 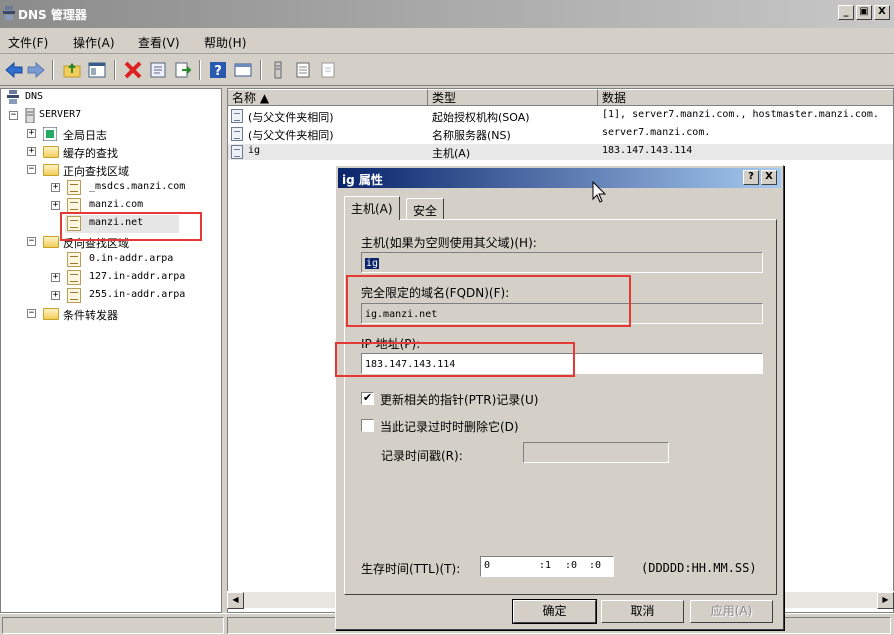 What do you see at coordinates (118, 314) in the screenshot?
I see `tree-node-conditional-forwarders: − 条件转发器` at bounding box center [118, 314].